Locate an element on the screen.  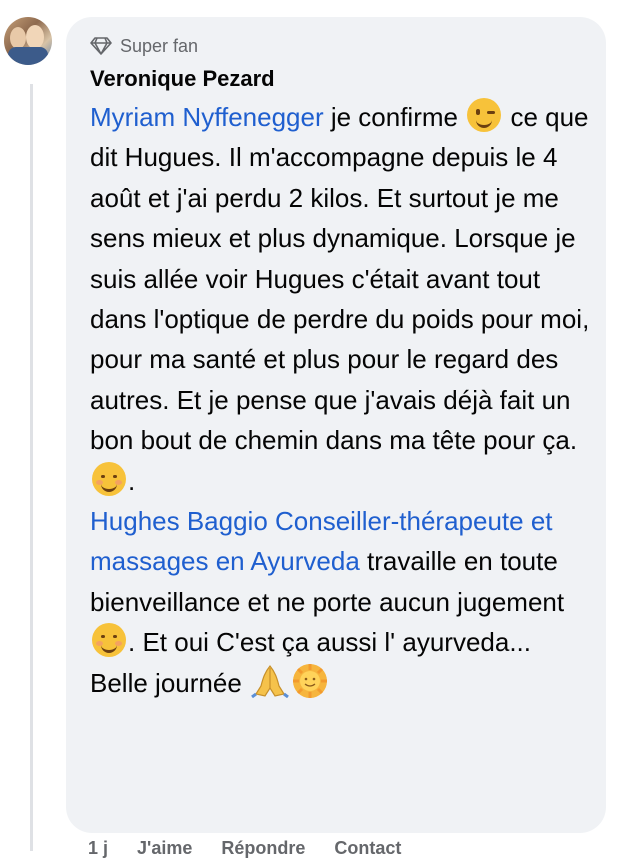
avatar is located at coordinates (28, 41).